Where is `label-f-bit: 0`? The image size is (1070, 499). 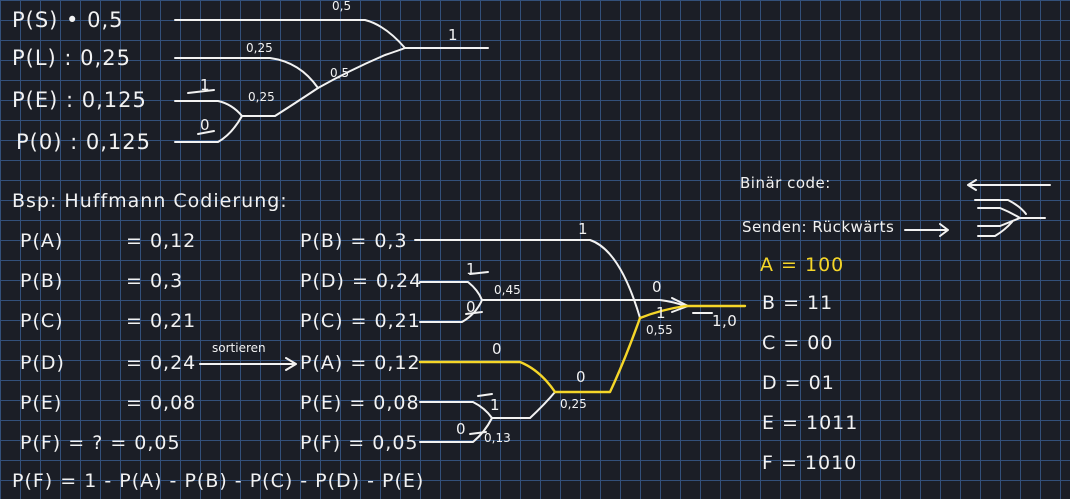 label-f-bit: 0 is located at coordinates (461, 429).